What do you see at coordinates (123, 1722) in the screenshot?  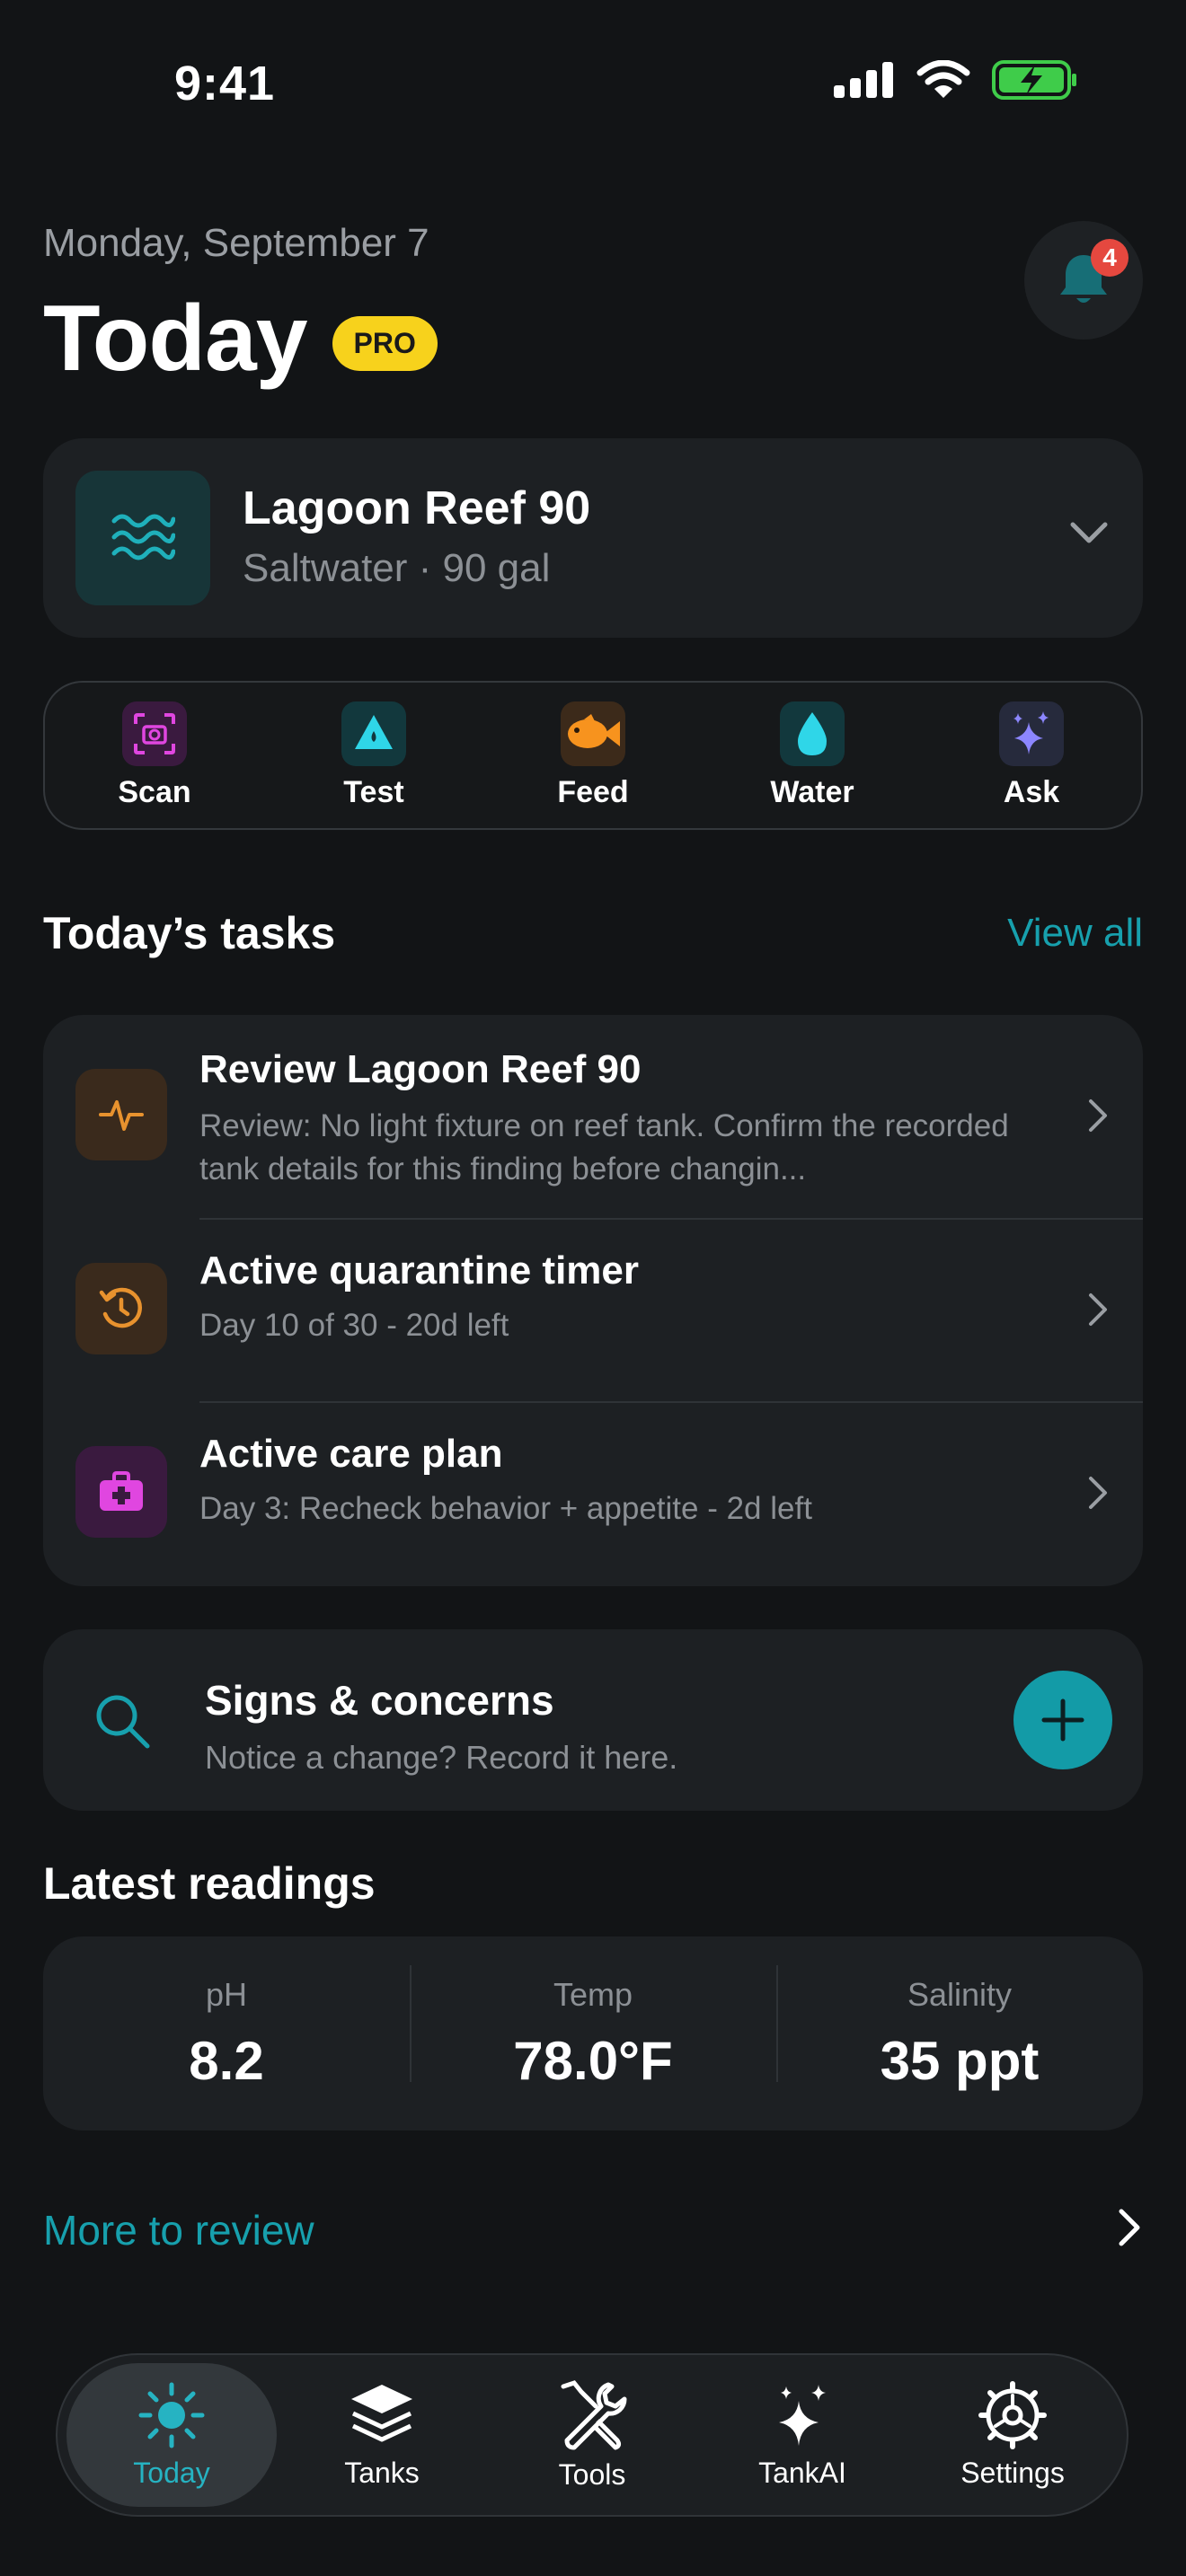 I see `search-icon` at bounding box center [123, 1722].